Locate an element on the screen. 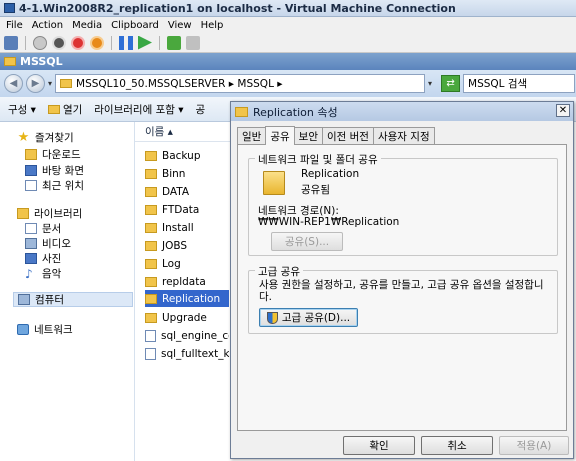 This screenshot has height=461, width=576. list-item: Install is located at coordinates (187, 227).